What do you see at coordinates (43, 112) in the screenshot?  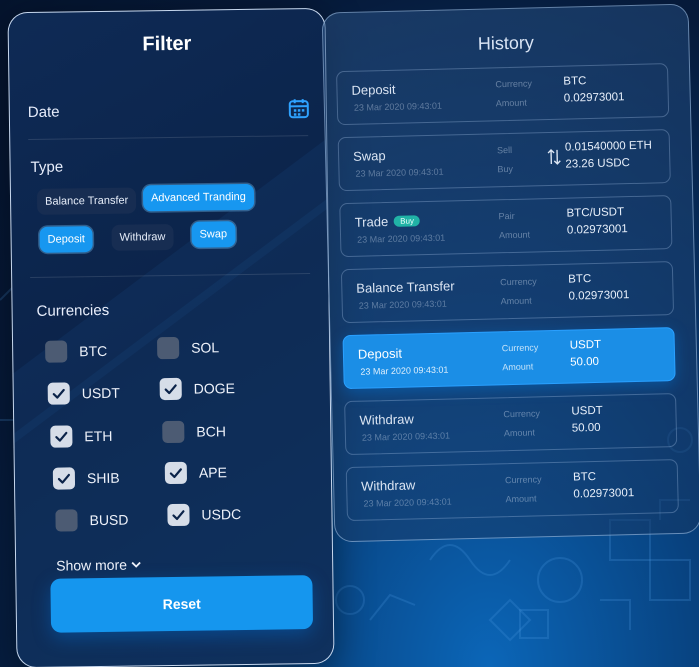 I see `date-label: Date` at bounding box center [43, 112].